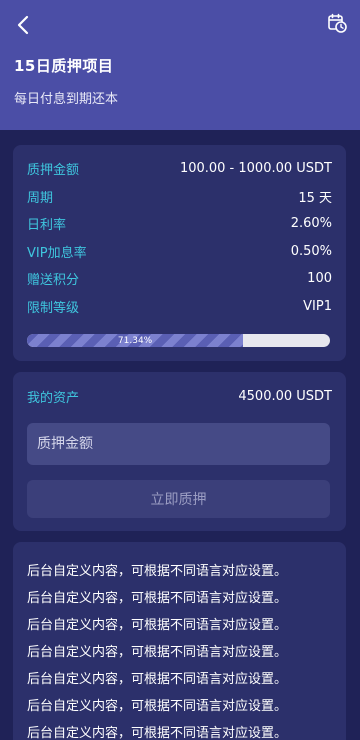 The image size is (360, 740). What do you see at coordinates (179, 306) in the screenshot?
I see `info-row-level-limit: 限制等级 VIP1` at bounding box center [179, 306].